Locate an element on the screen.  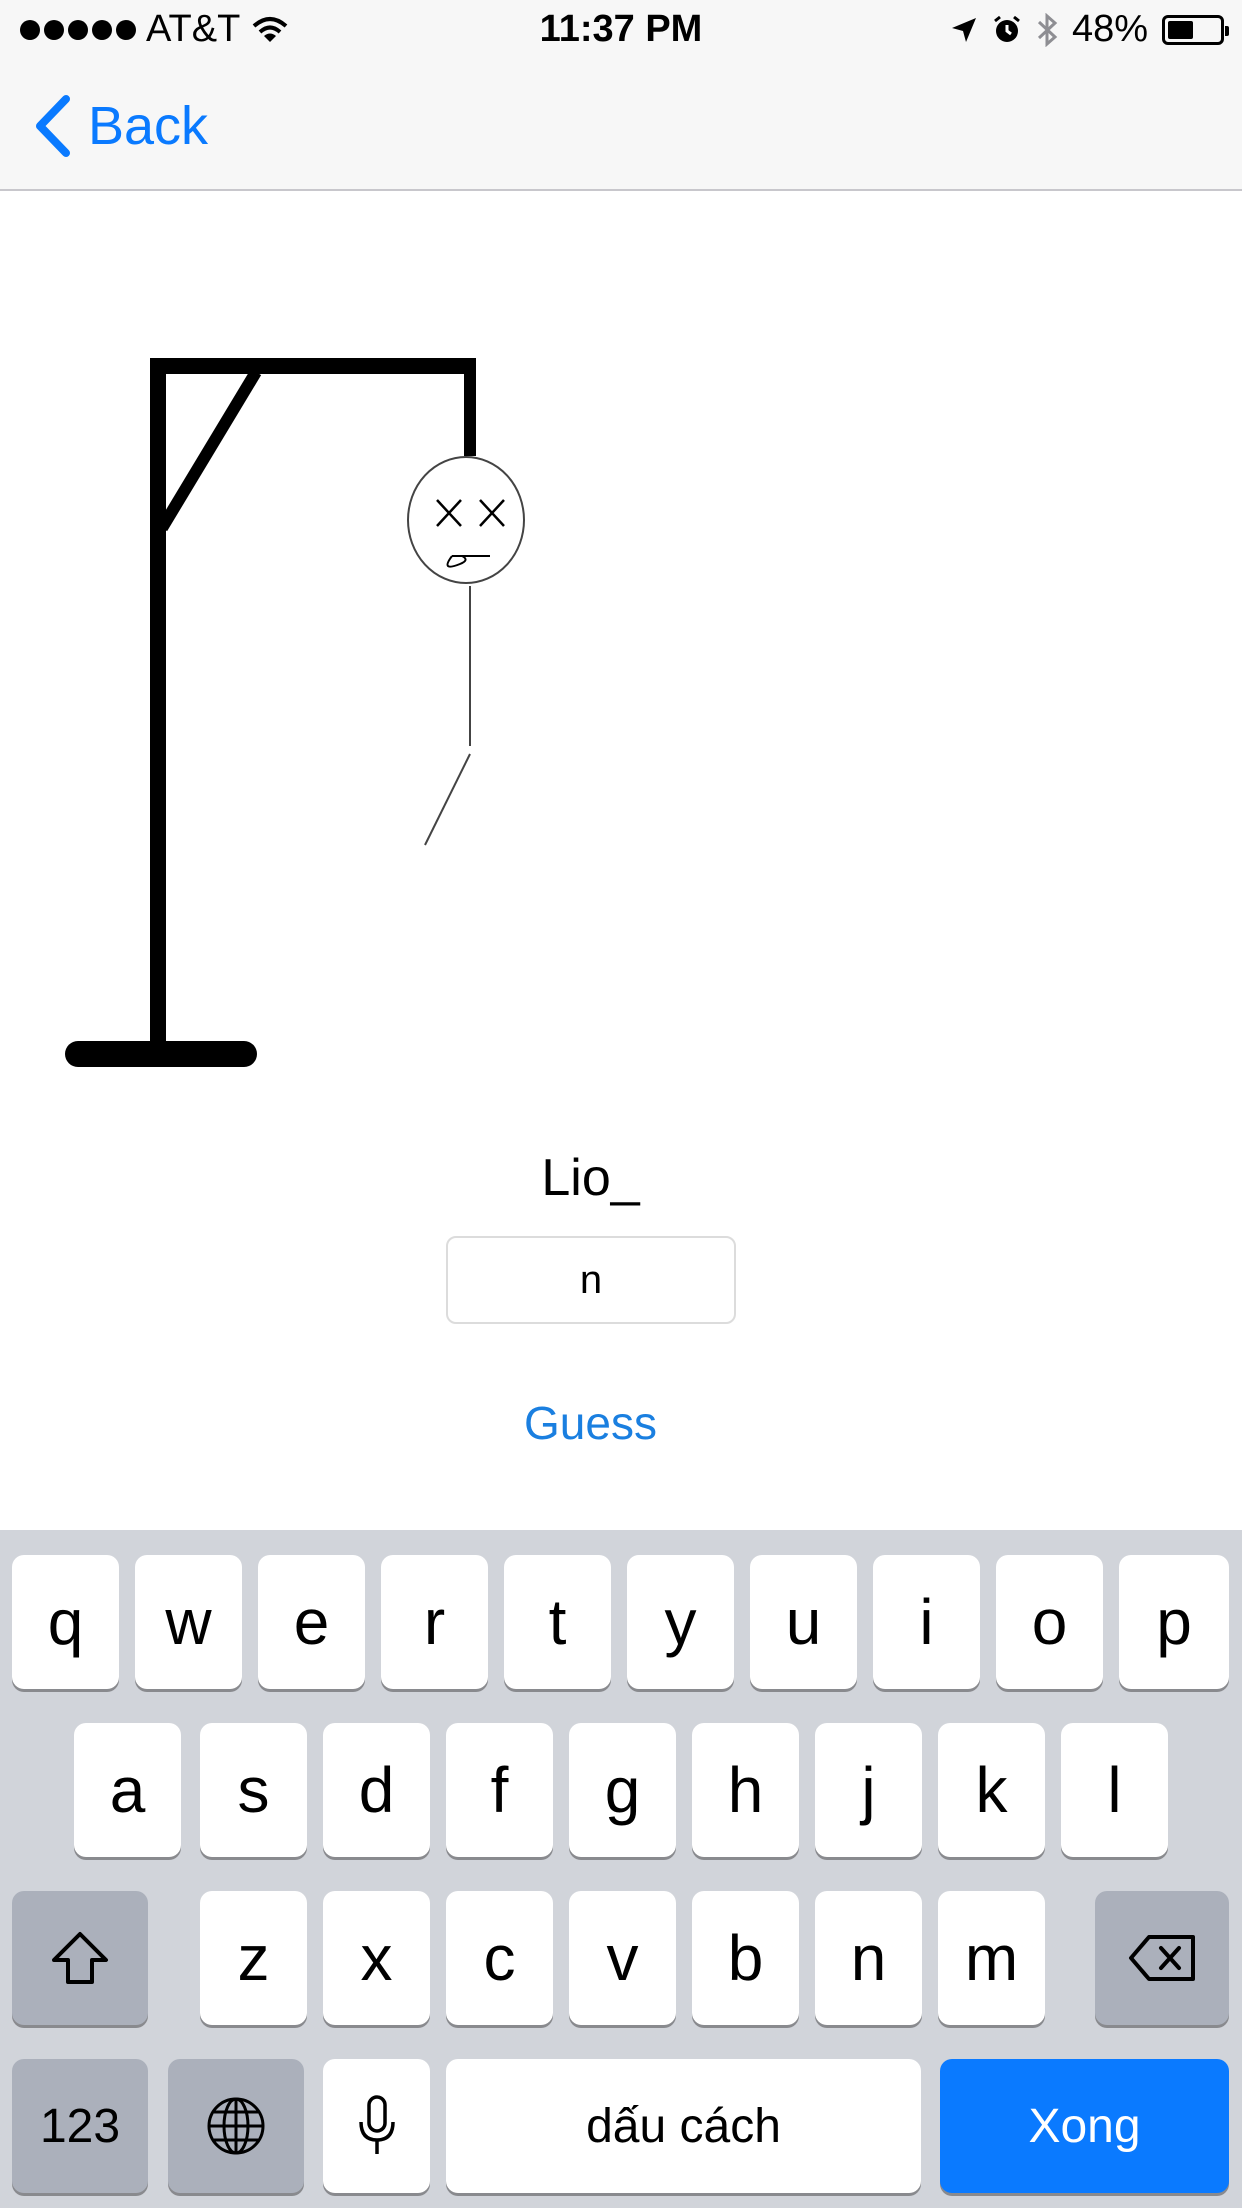
back-button: Back is located at coordinates (121, 126).